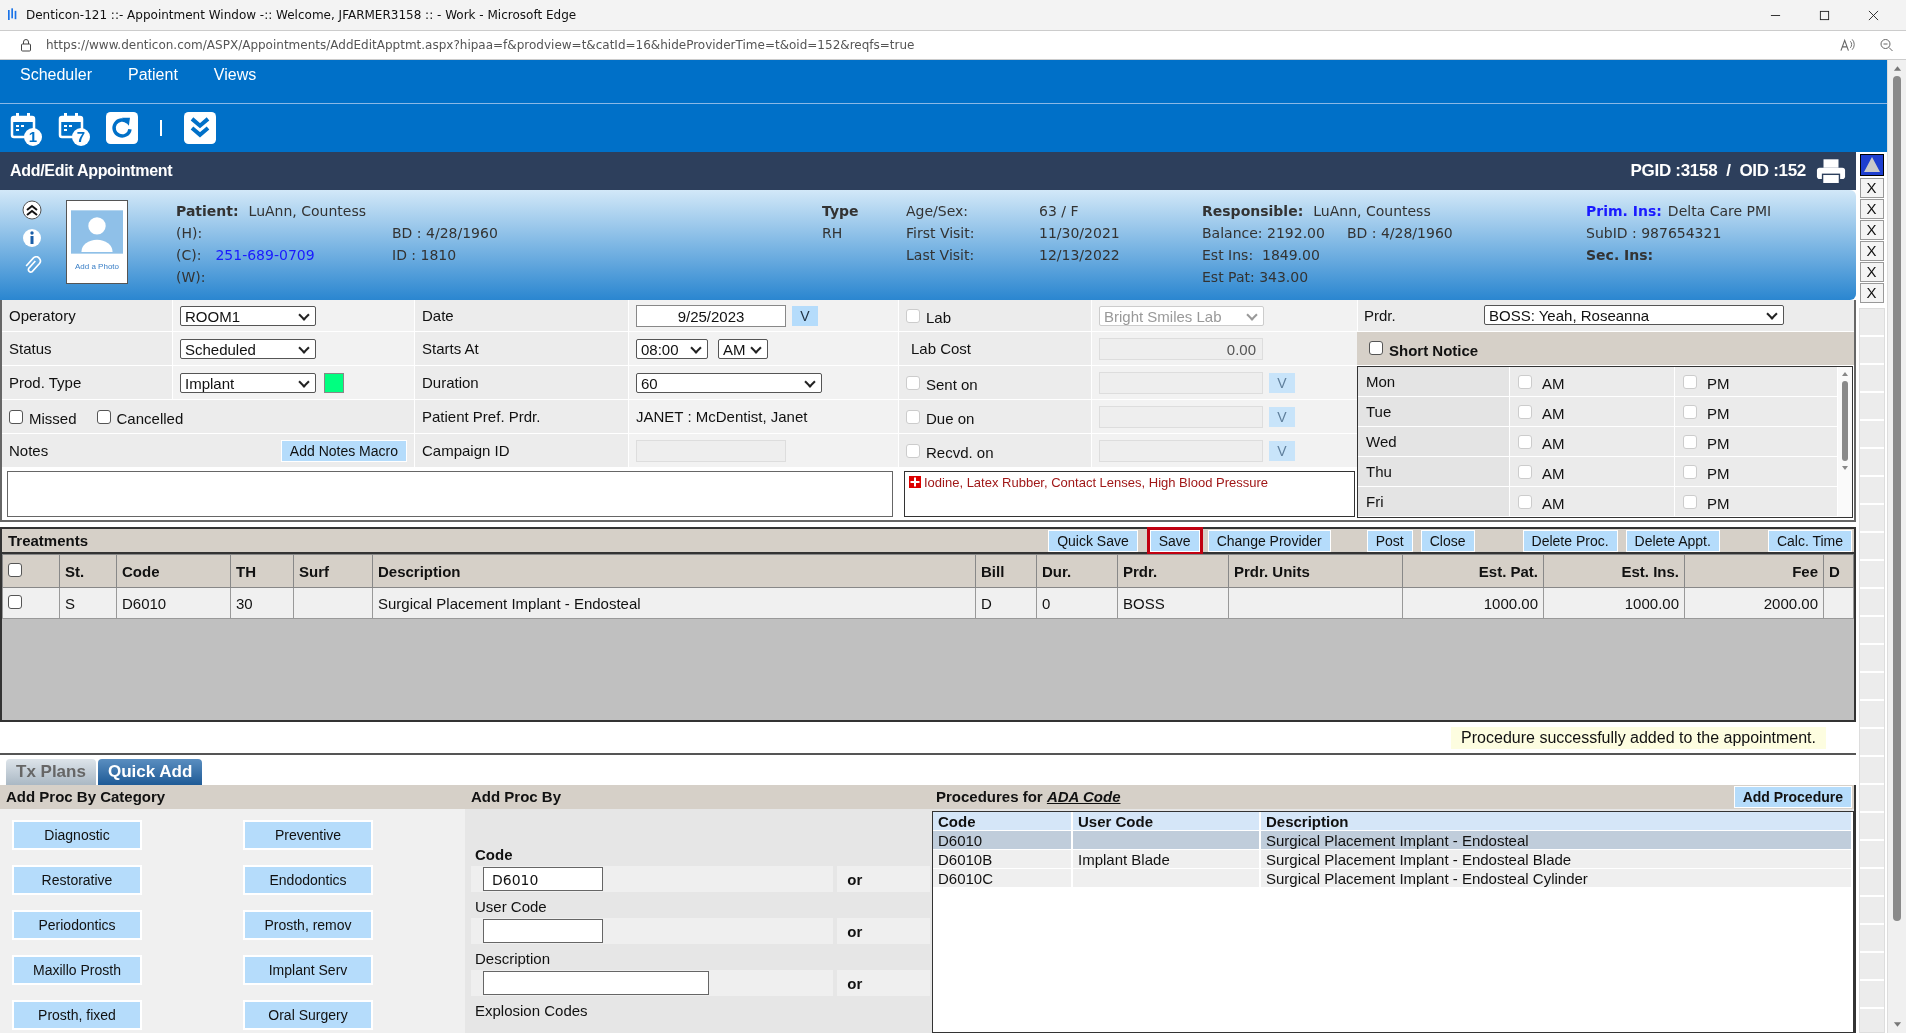 The width and height of the screenshot is (1906, 1033). Describe the element at coordinates (42, 315) in the screenshot. I see `field-label: Operatory` at that location.